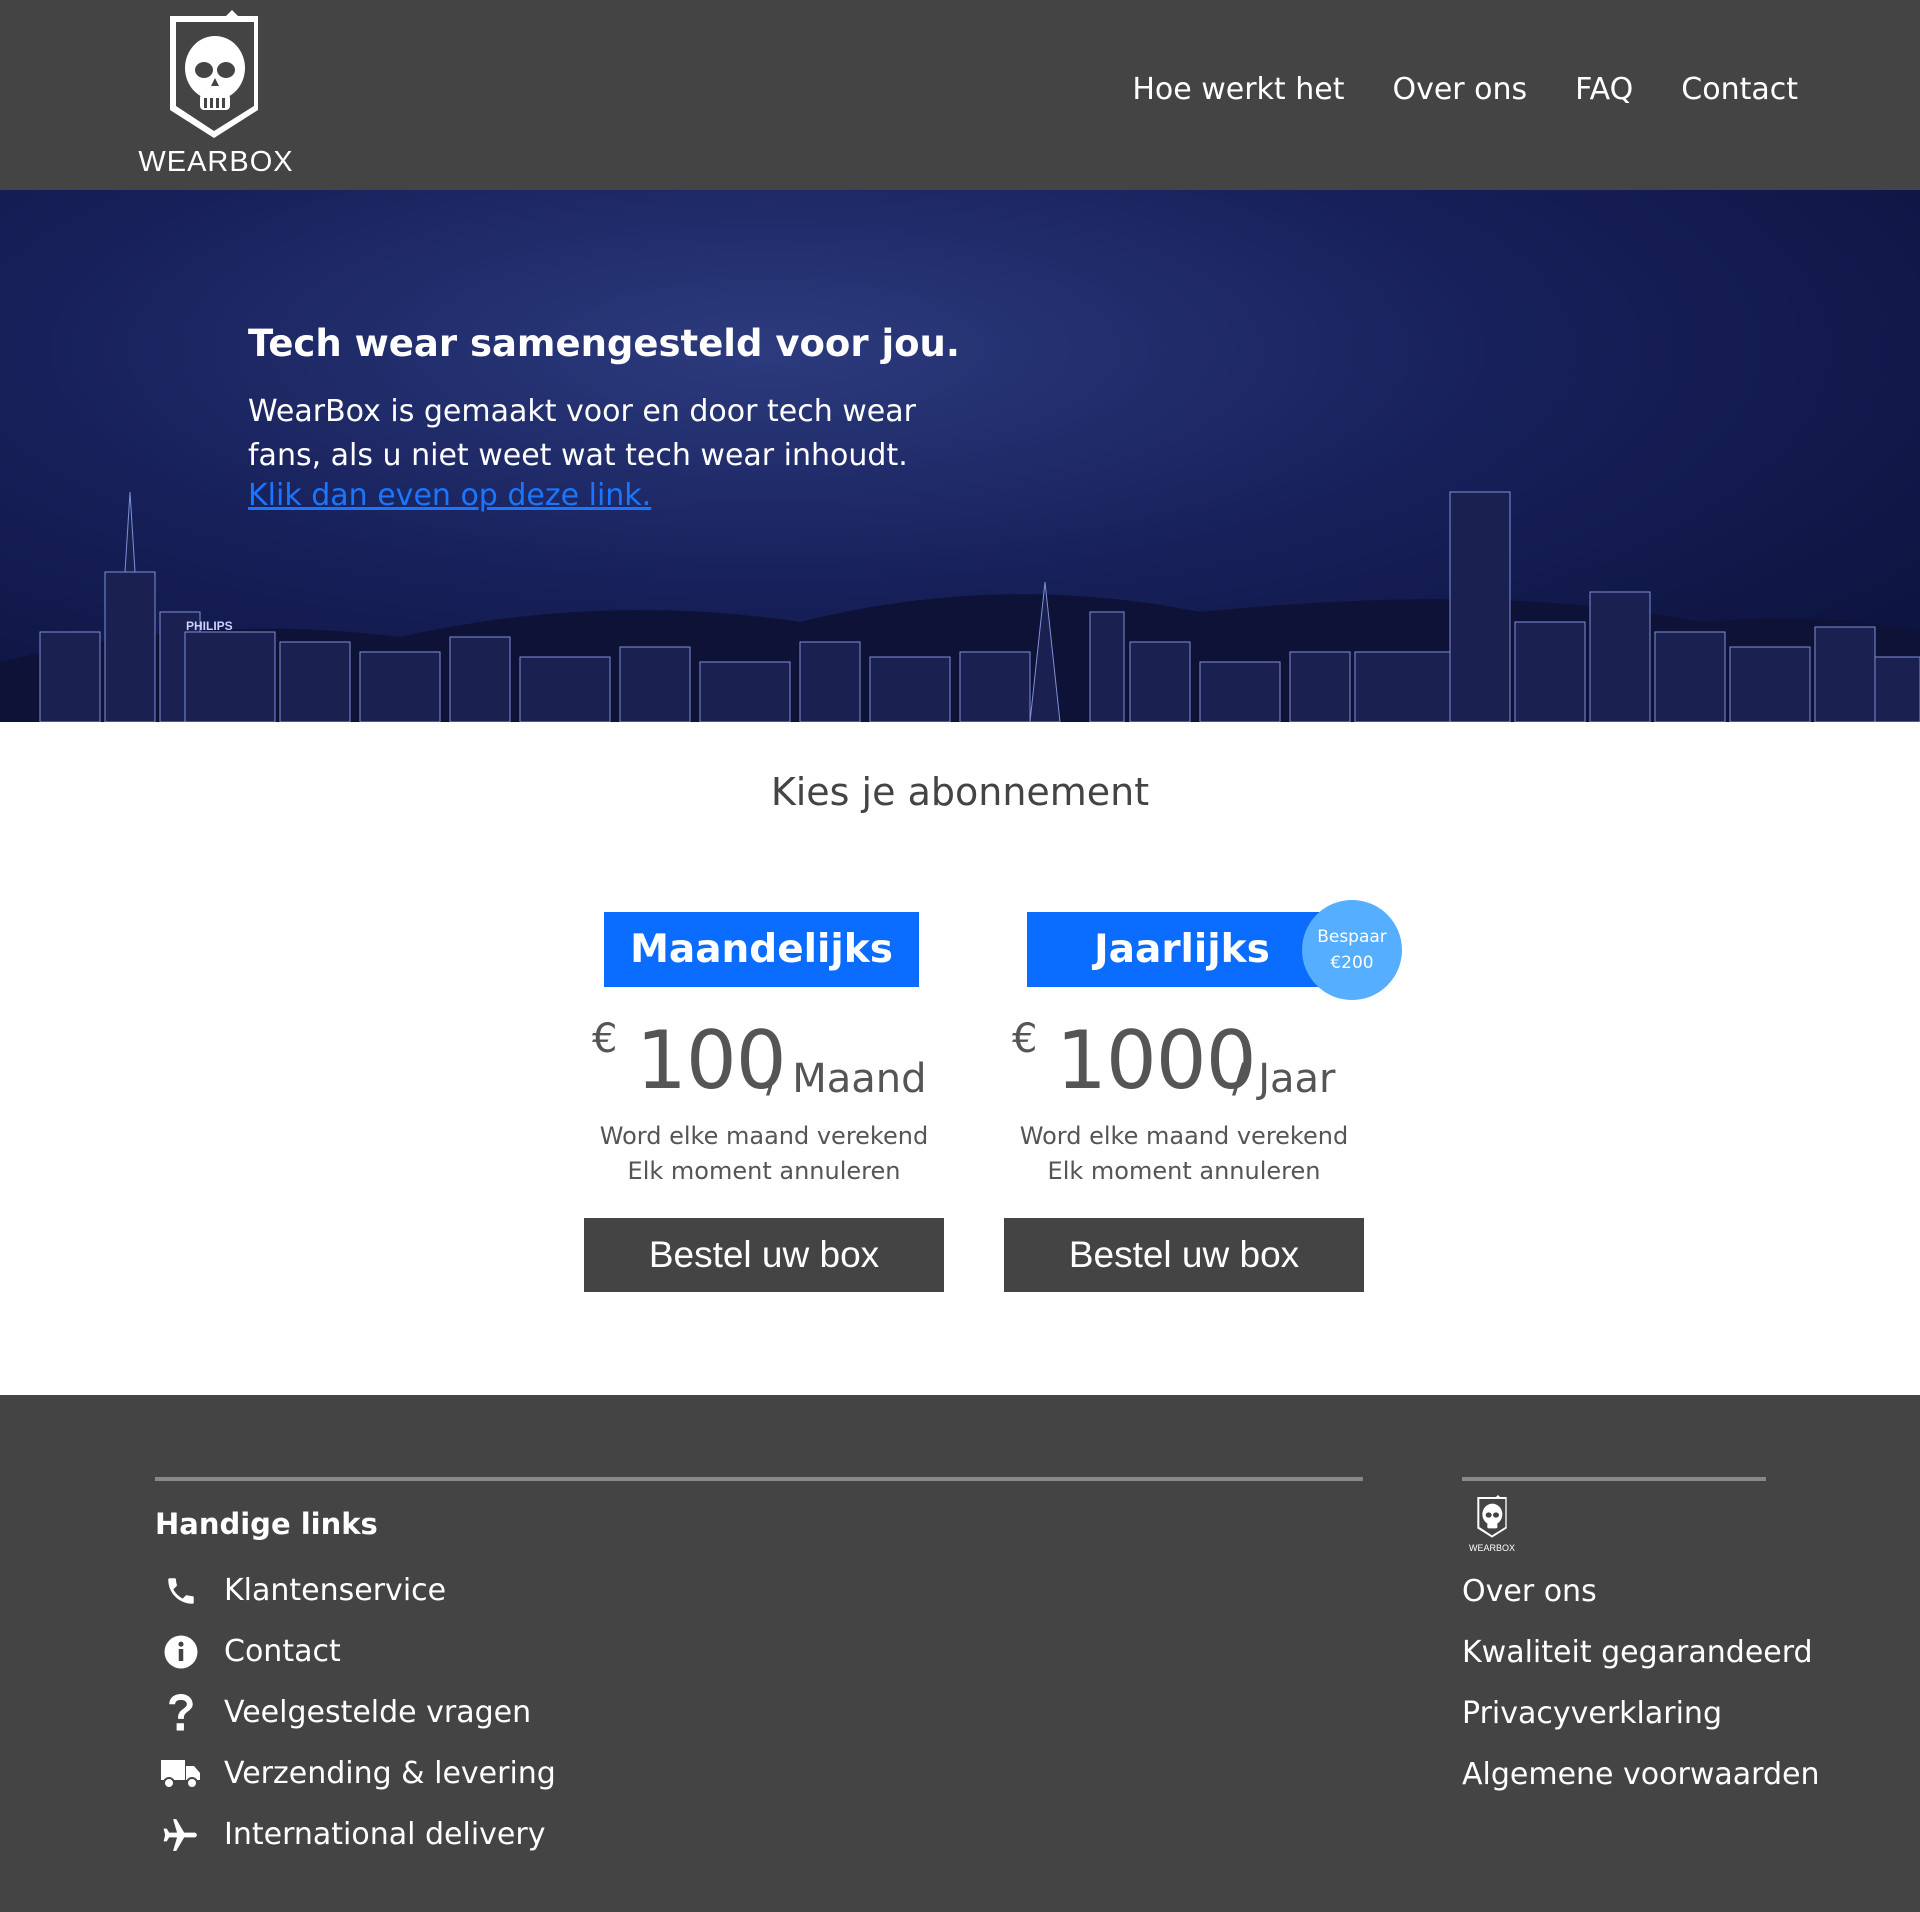  I want to click on footer-link-label: International delivery, so click(385, 1834).